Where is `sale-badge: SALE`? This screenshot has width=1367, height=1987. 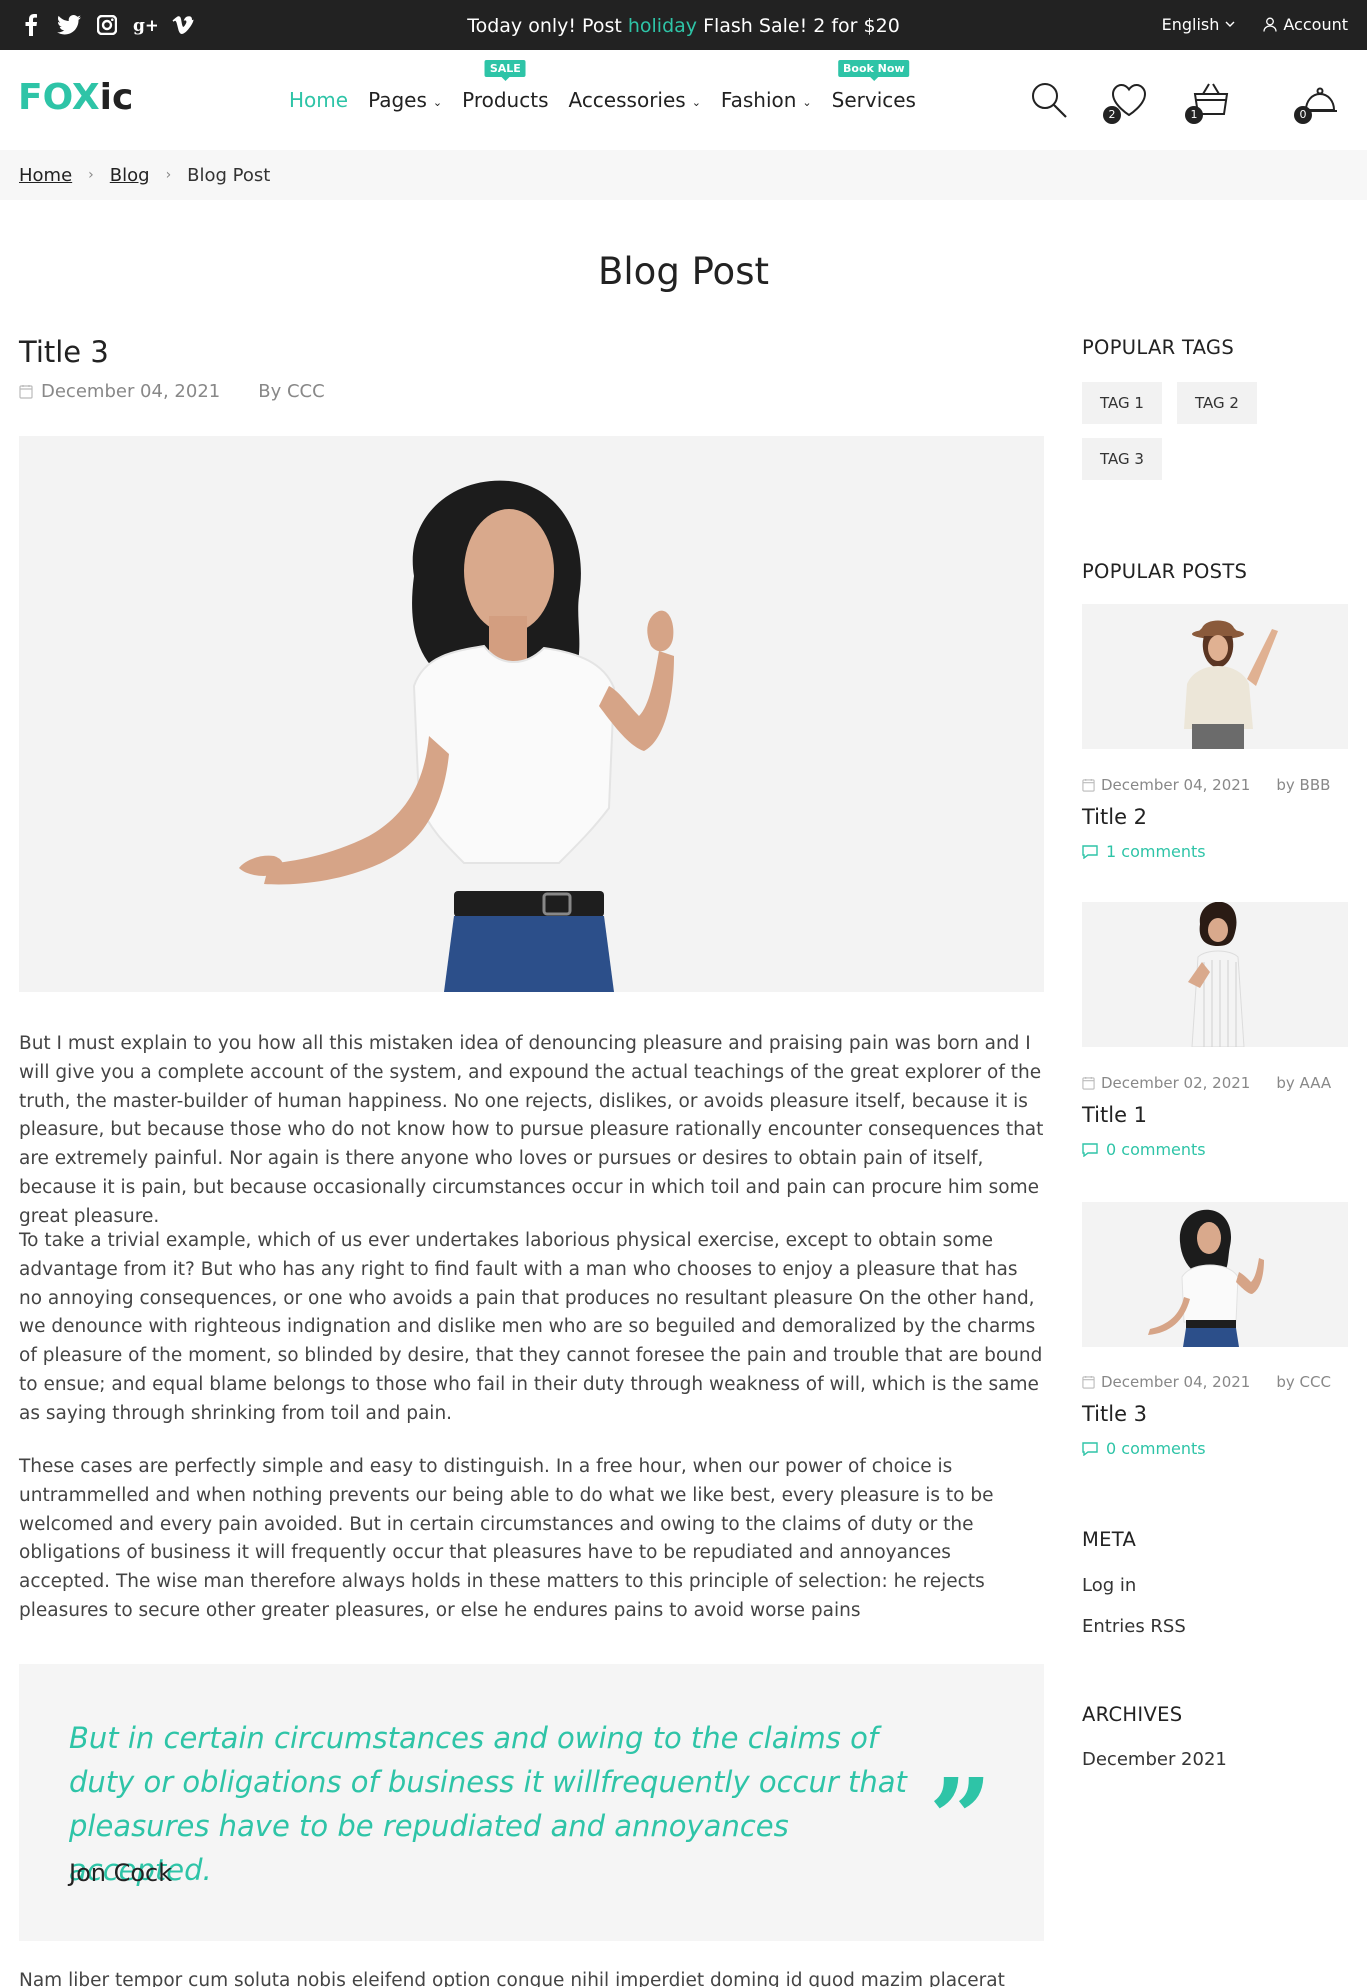
sale-badge: SALE is located at coordinates (505, 70).